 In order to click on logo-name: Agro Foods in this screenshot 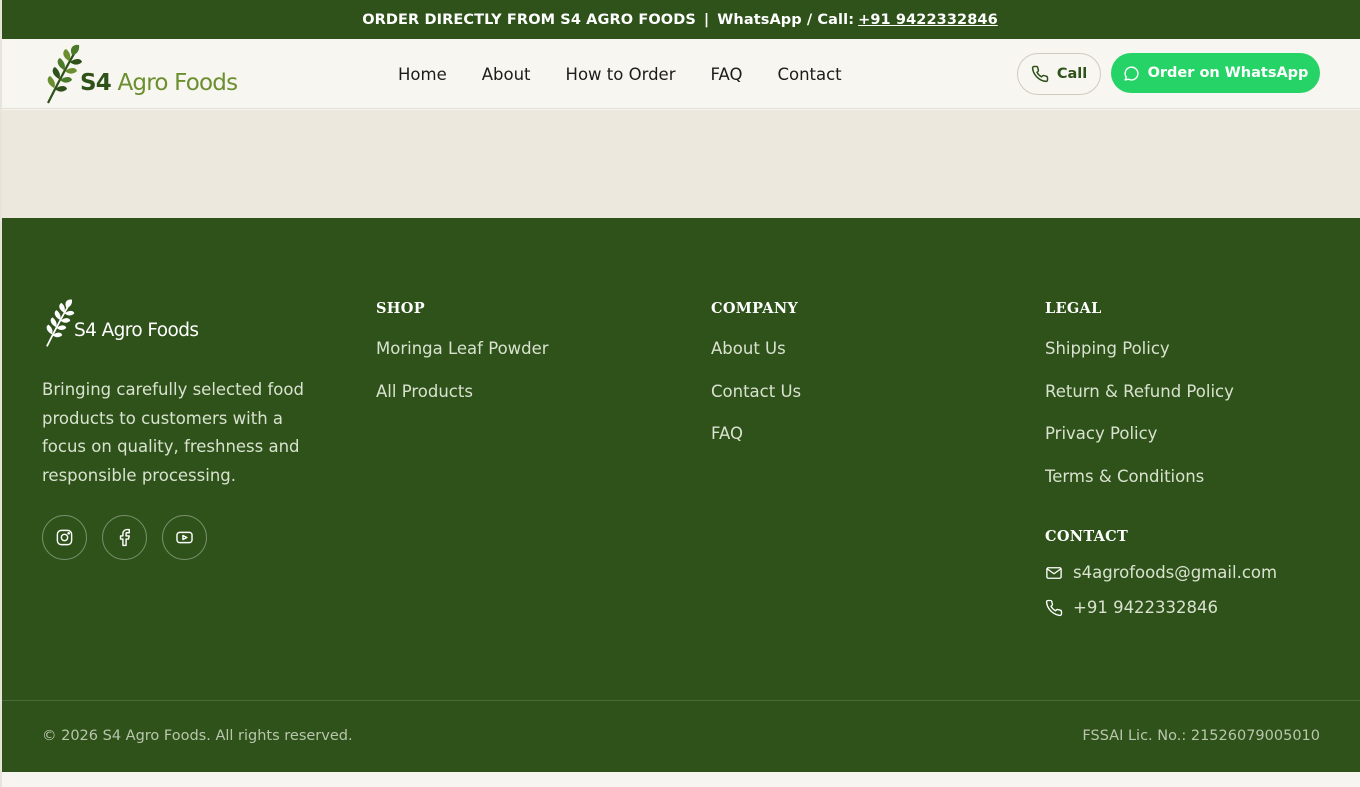, I will do `click(177, 83)`.